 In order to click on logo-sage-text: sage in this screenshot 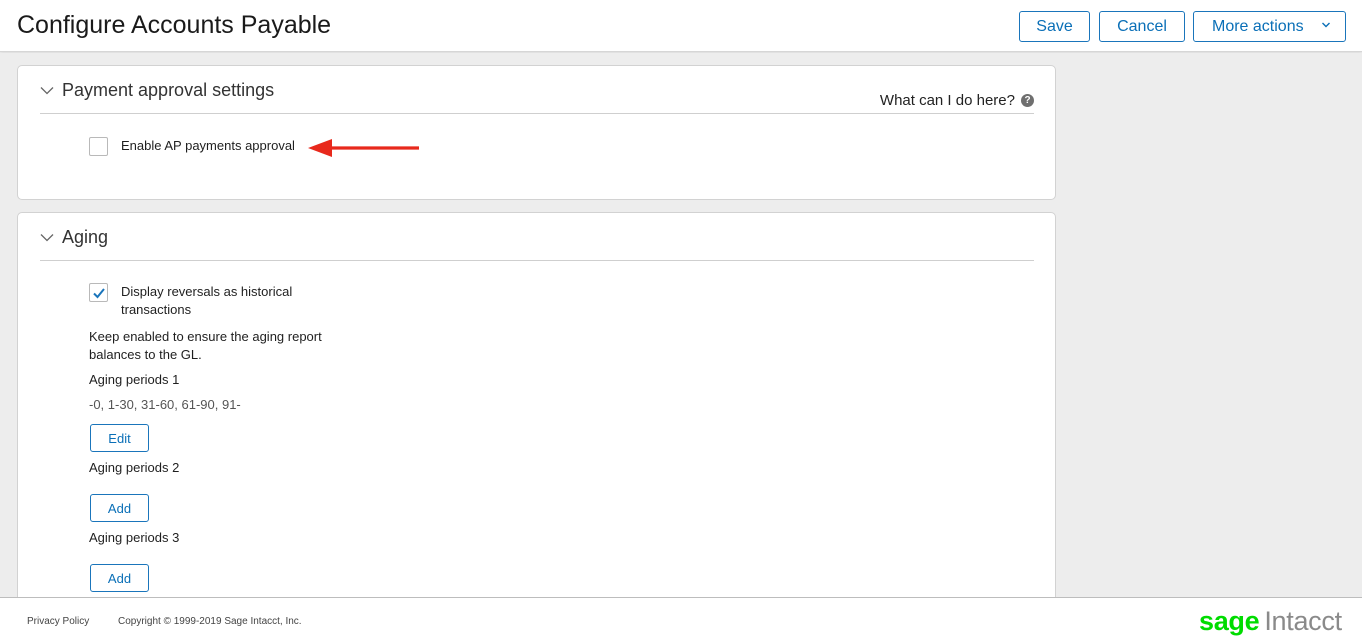, I will do `click(1229, 621)`.